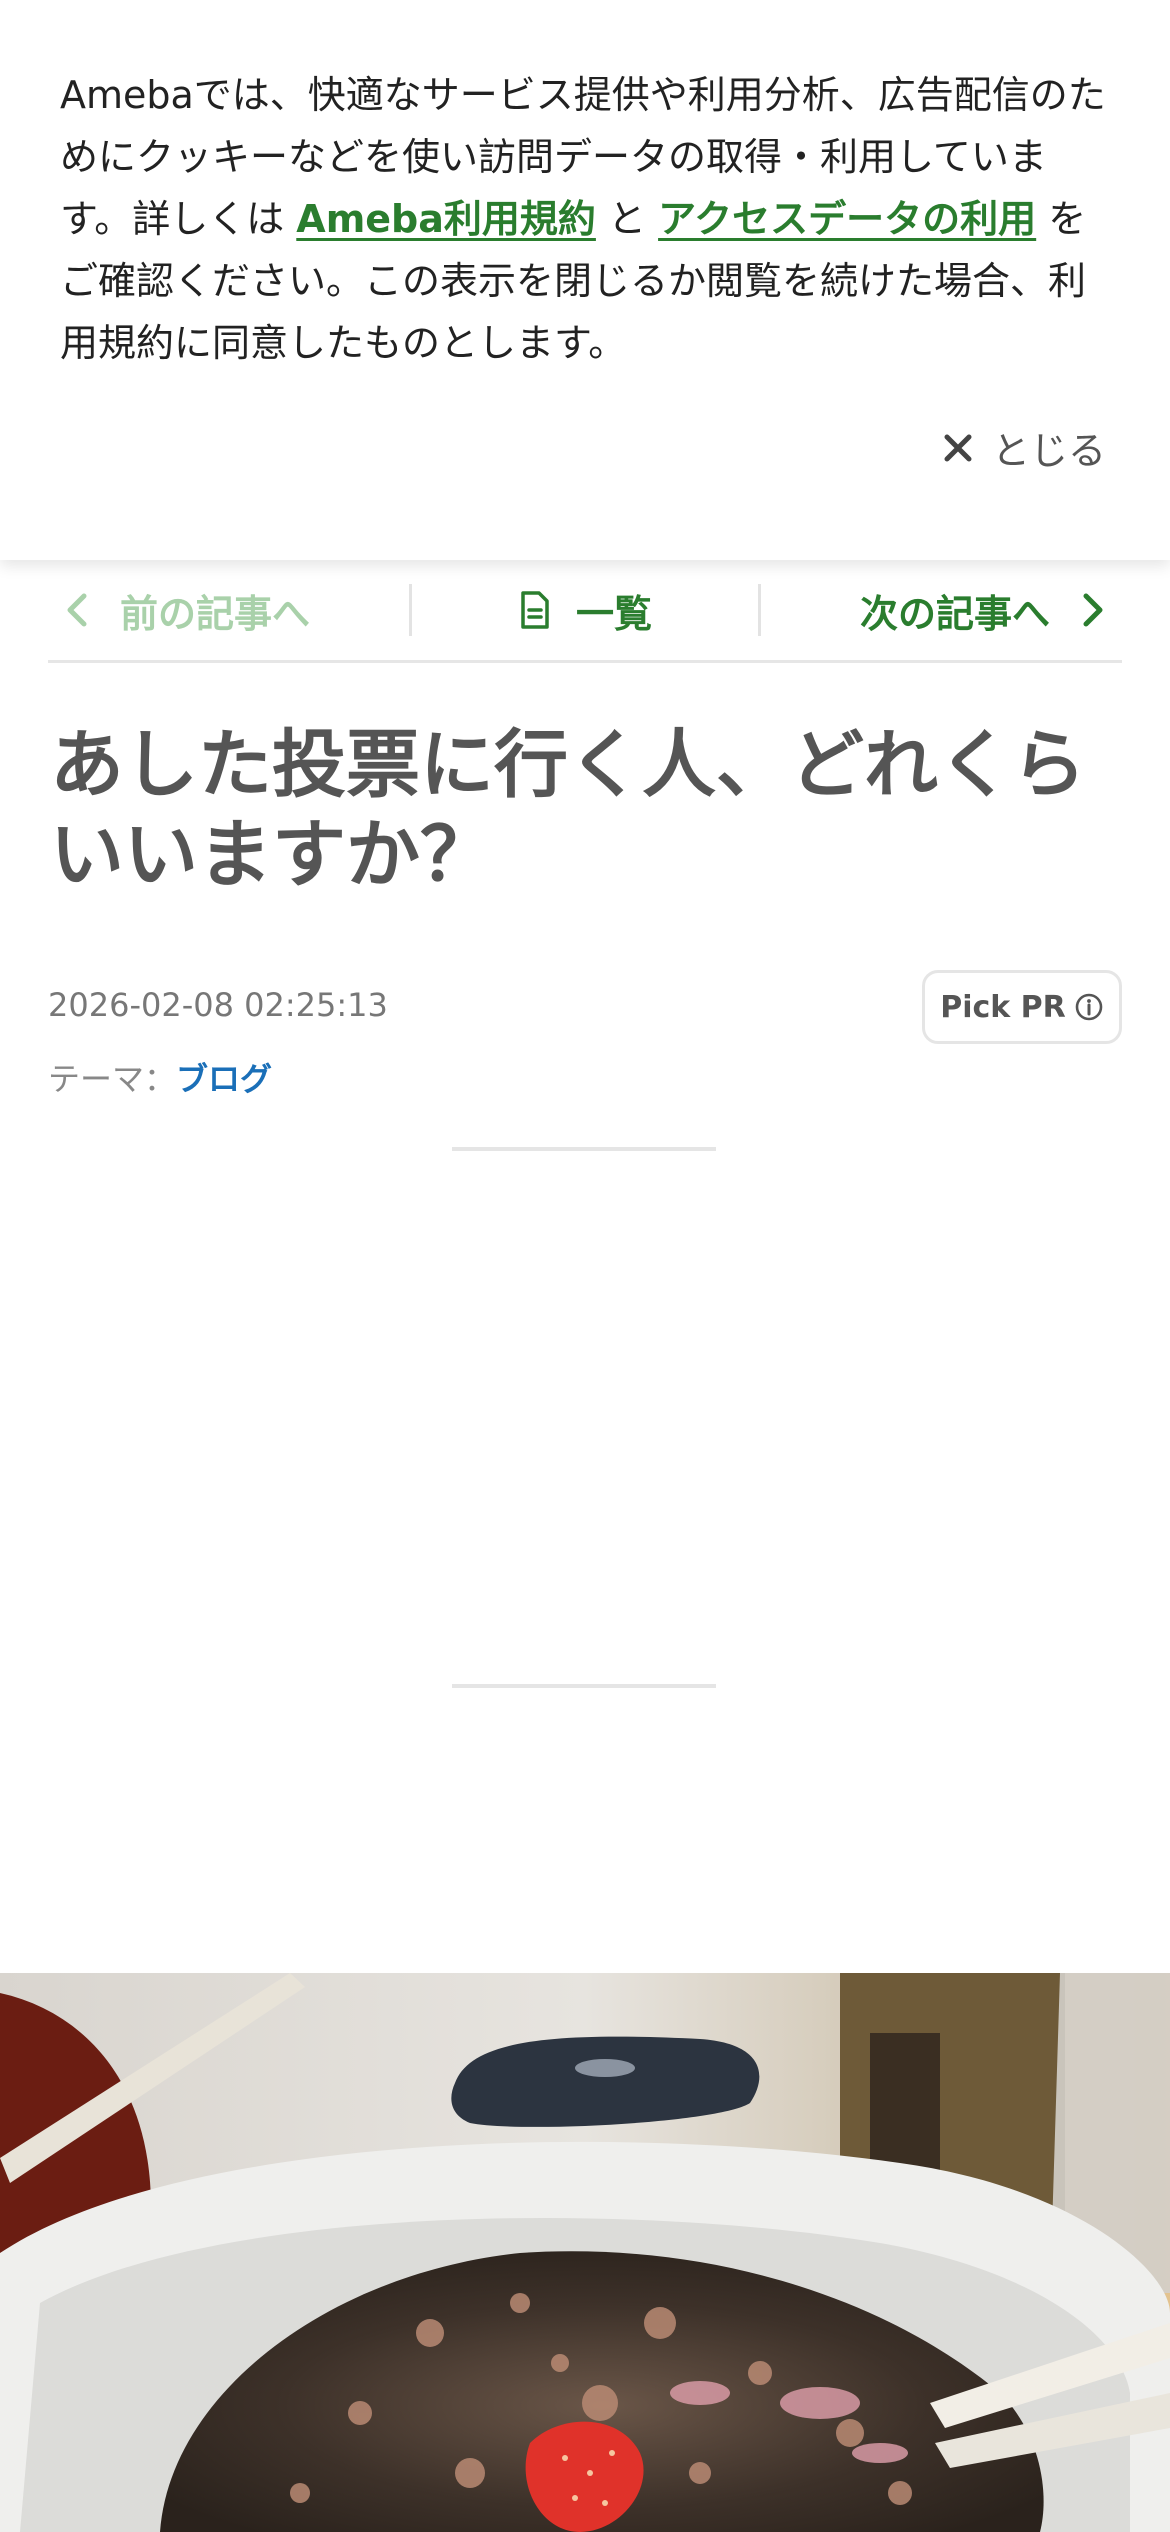 The image size is (1170, 2532). Describe the element at coordinates (77, 610) in the screenshot. I see `chevron-left-icon` at that location.